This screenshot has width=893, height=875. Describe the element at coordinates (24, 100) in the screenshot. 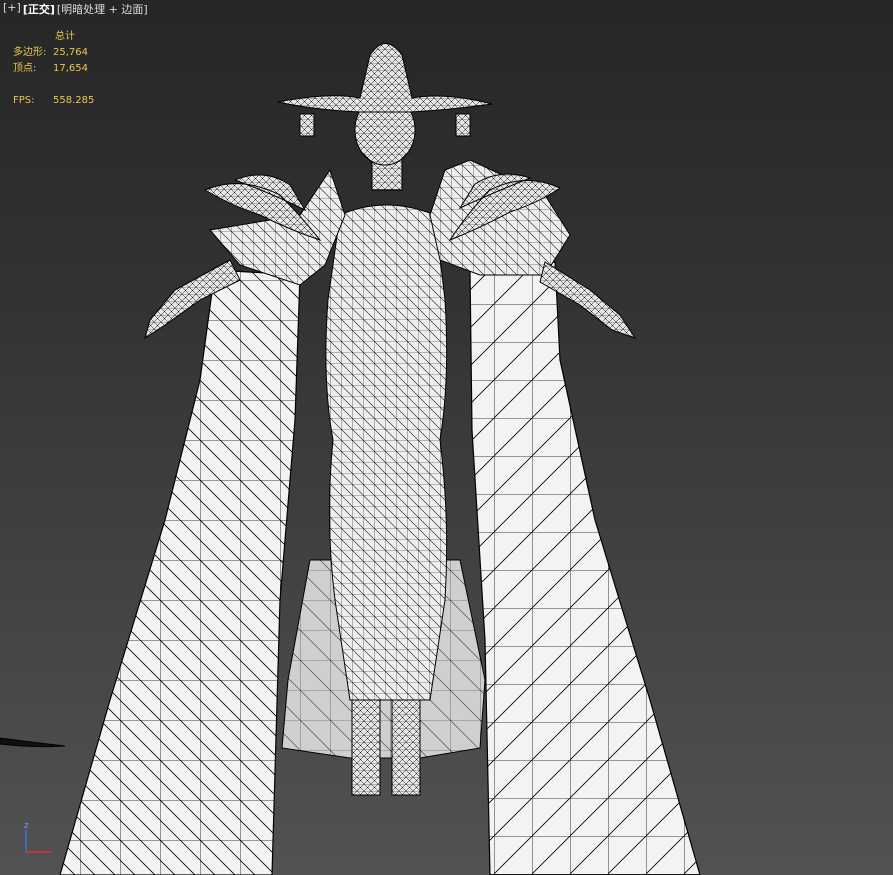

I see `stats-fps-label: FPS:` at that location.